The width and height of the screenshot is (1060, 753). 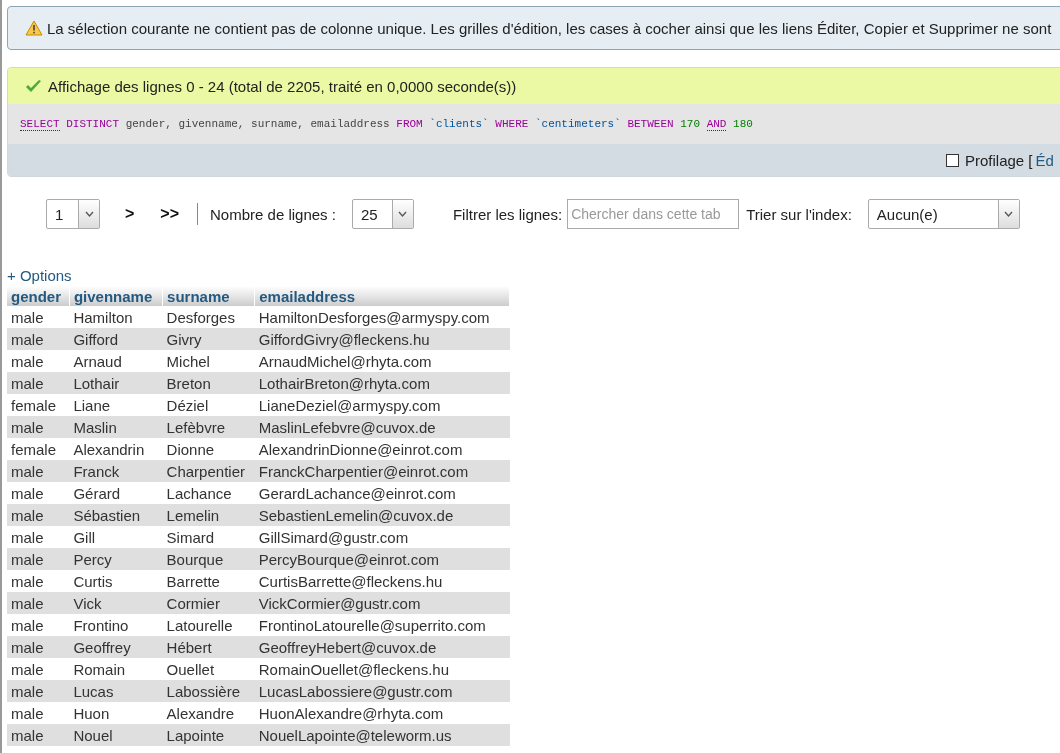 What do you see at coordinates (208, 449) in the screenshot?
I see `table-cell: Dionne` at bounding box center [208, 449].